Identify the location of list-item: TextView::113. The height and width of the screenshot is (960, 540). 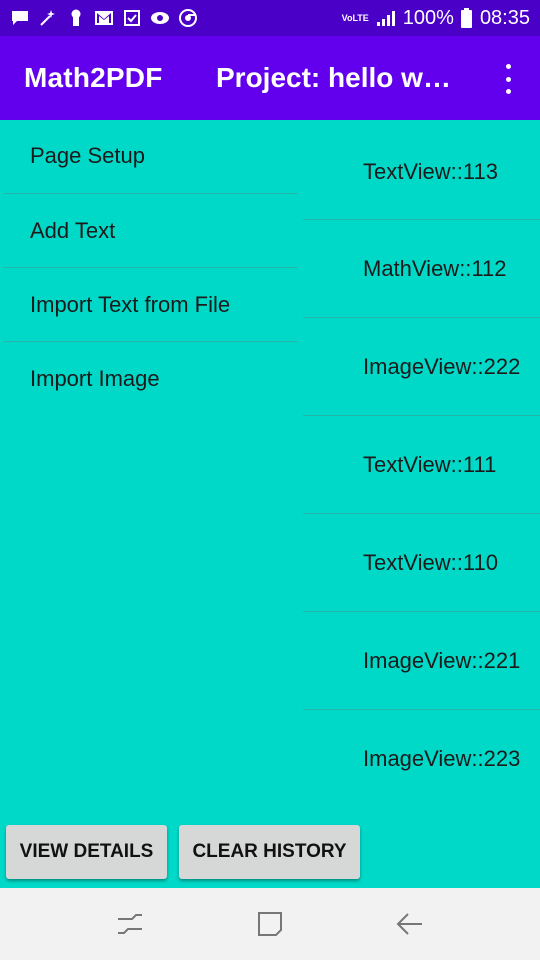
(421, 170).